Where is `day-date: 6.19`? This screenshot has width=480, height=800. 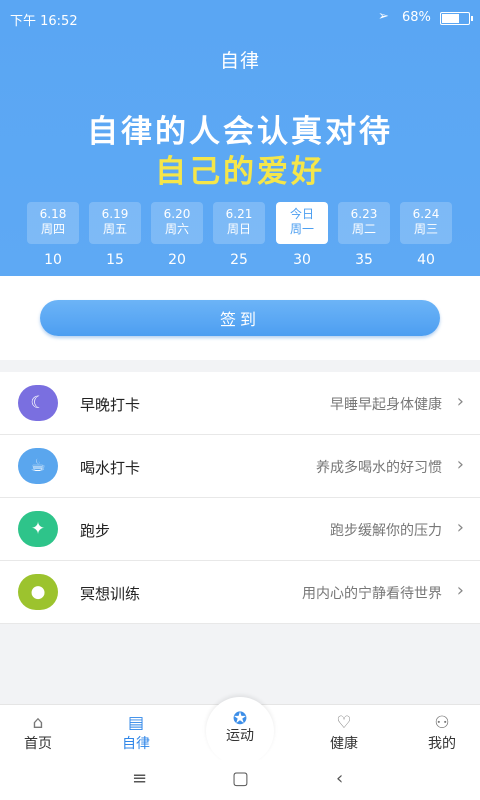 day-date: 6.19 is located at coordinates (115, 214).